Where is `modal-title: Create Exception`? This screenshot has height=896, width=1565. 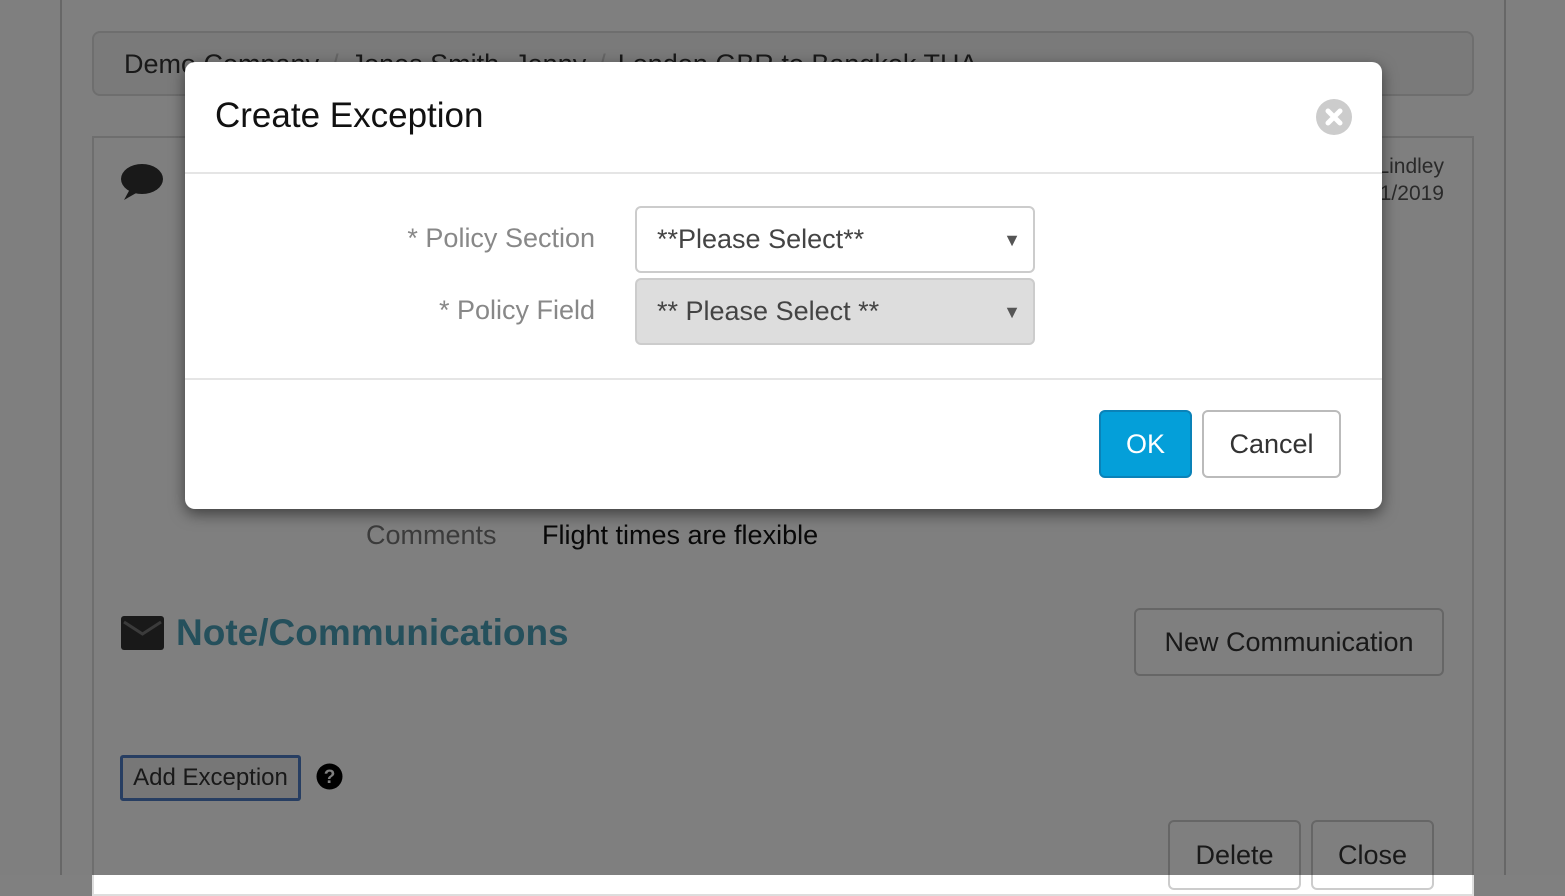 modal-title: Create Exception is located at coordinates (349, 115).